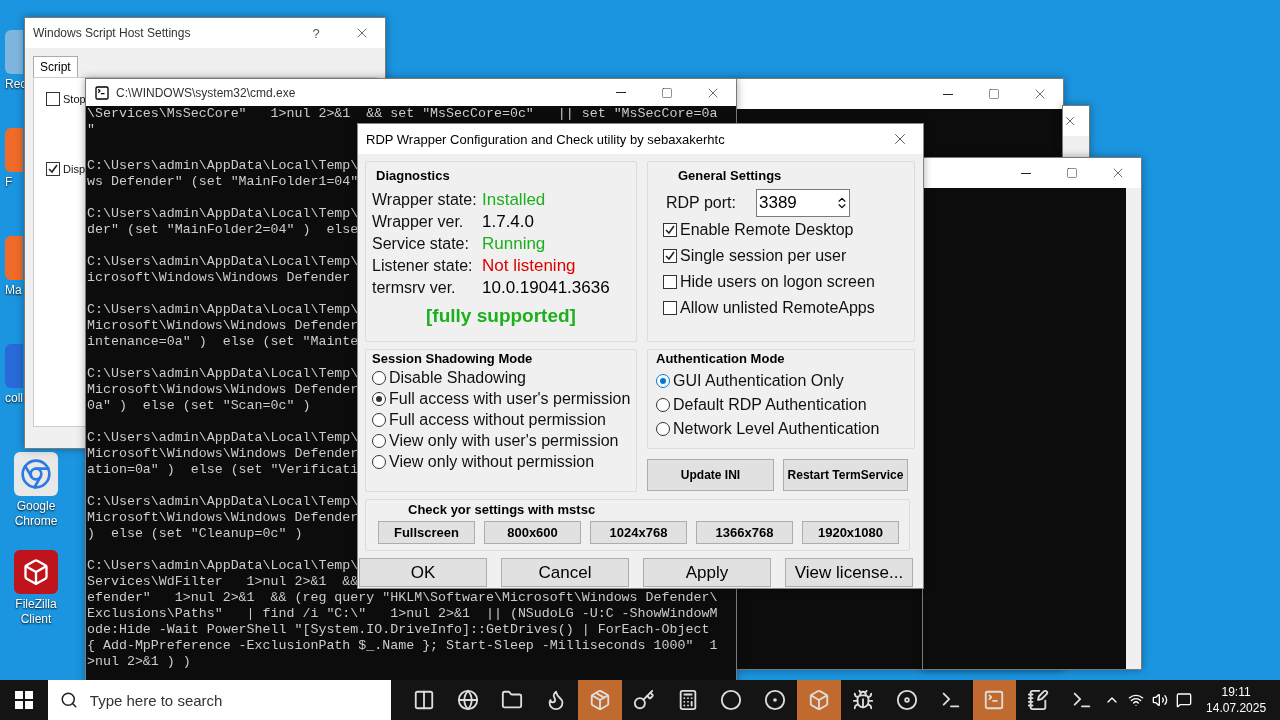 This screenshot has height=720, width=1280. Describe the element at coordinates (803, 203) in the screenshot. I see `port-field: 3389` at that location.